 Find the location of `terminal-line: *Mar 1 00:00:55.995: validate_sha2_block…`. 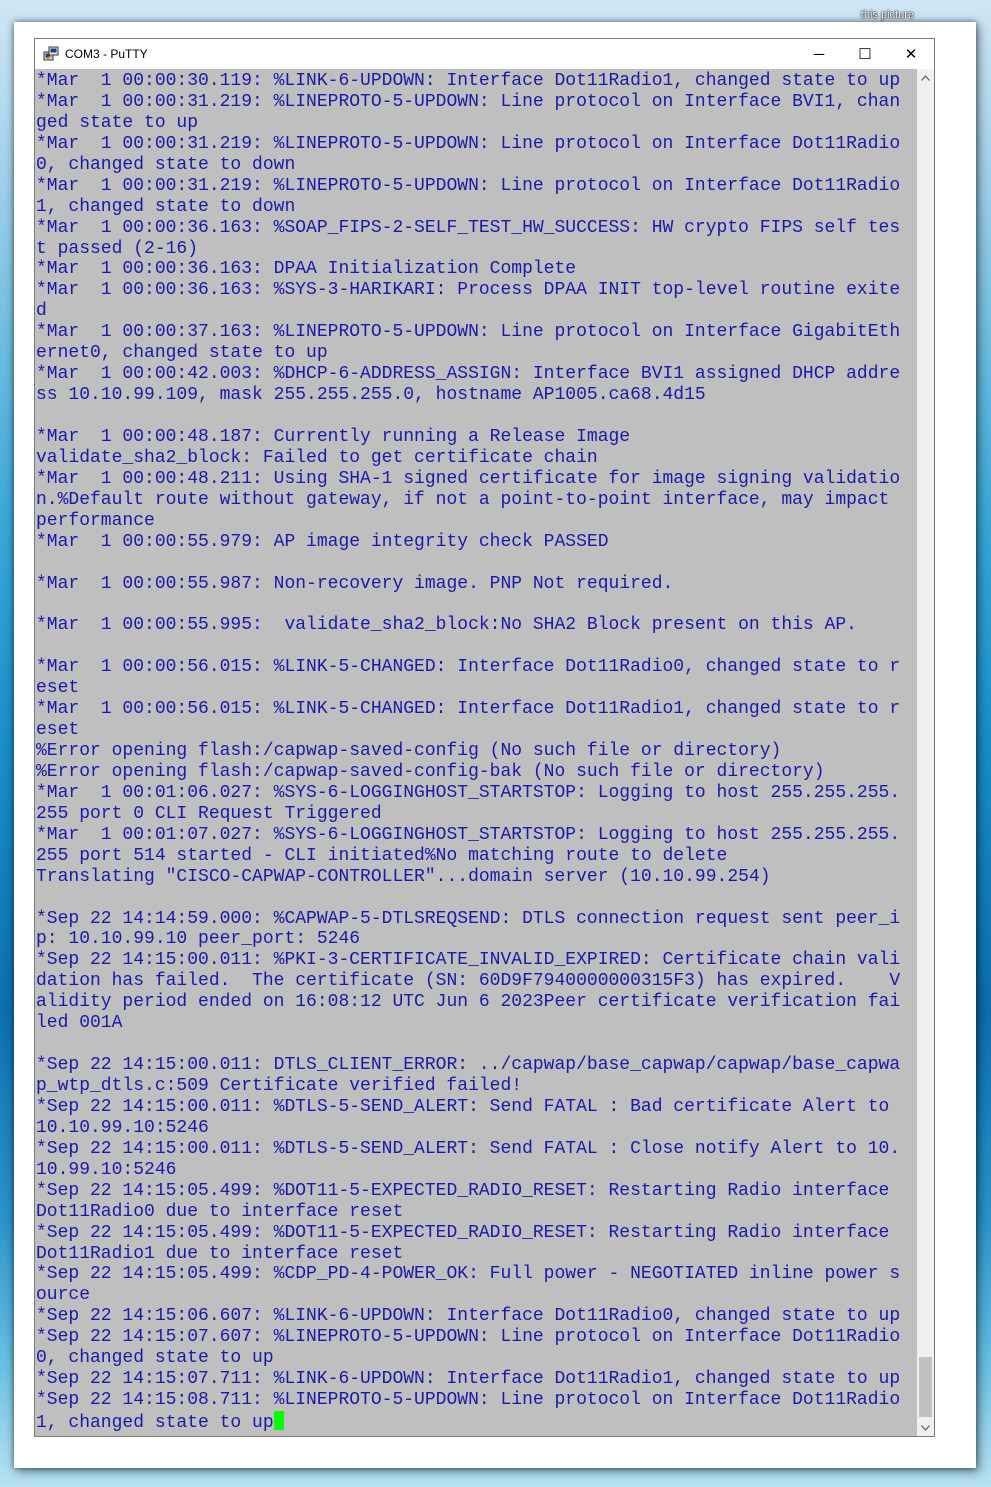

terminal-line: *Mar 1 00:00:55.995: validate_sha2_block… is located at coordinates (446, 625).